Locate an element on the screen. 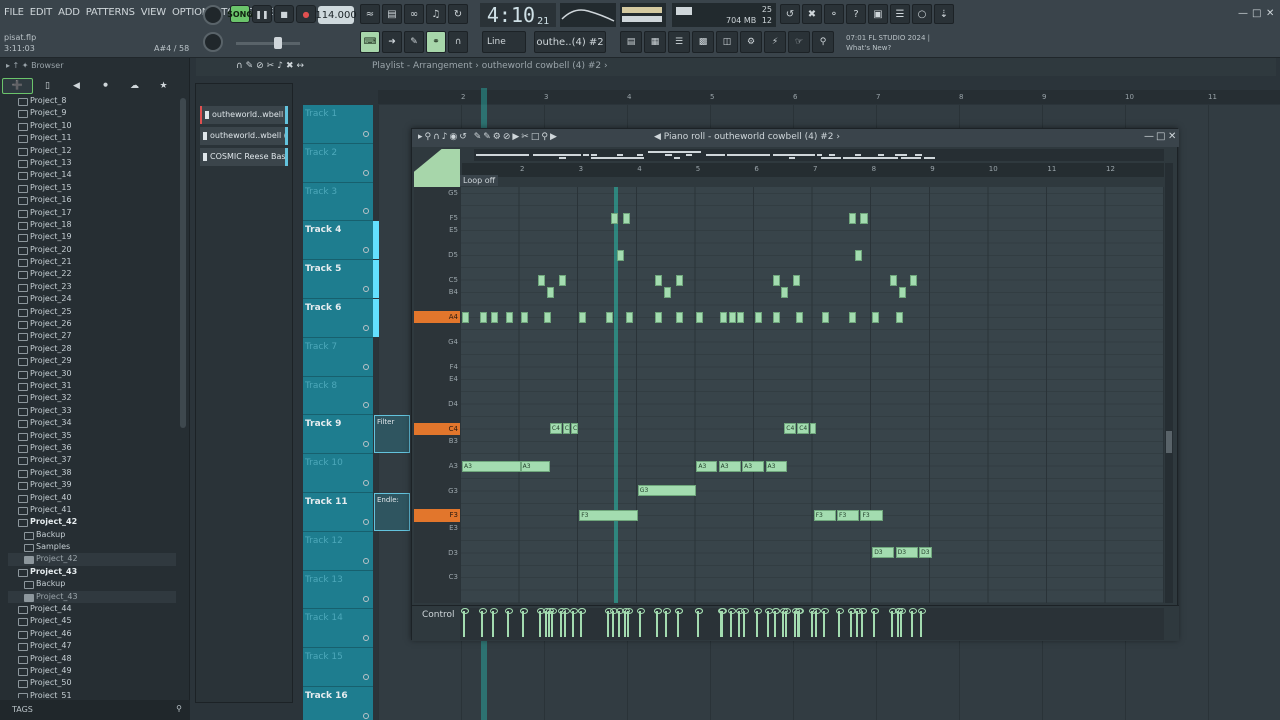  browser-item: Project_20 is located at coordinates (92, 250).